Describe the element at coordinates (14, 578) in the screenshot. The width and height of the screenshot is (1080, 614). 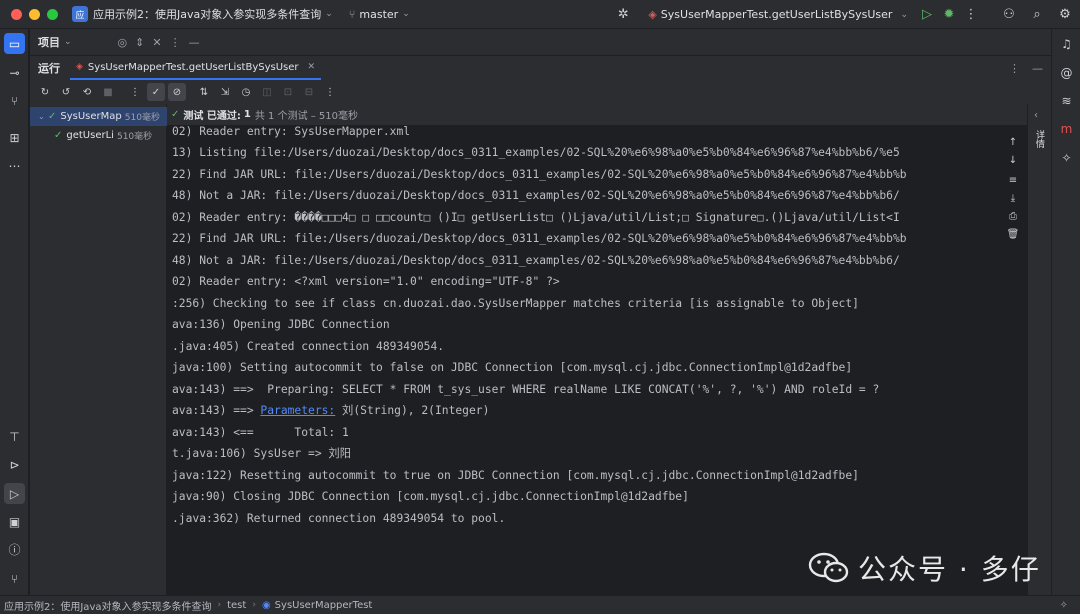
I see `git-icon: ⑂` at that location.